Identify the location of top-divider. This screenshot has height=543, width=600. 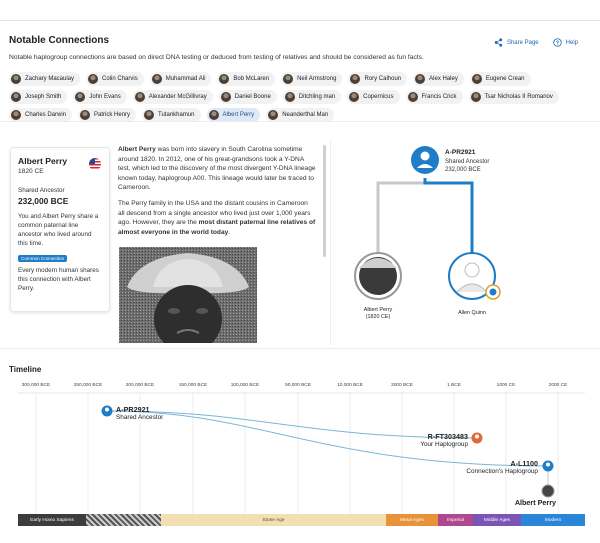
(300, 20).